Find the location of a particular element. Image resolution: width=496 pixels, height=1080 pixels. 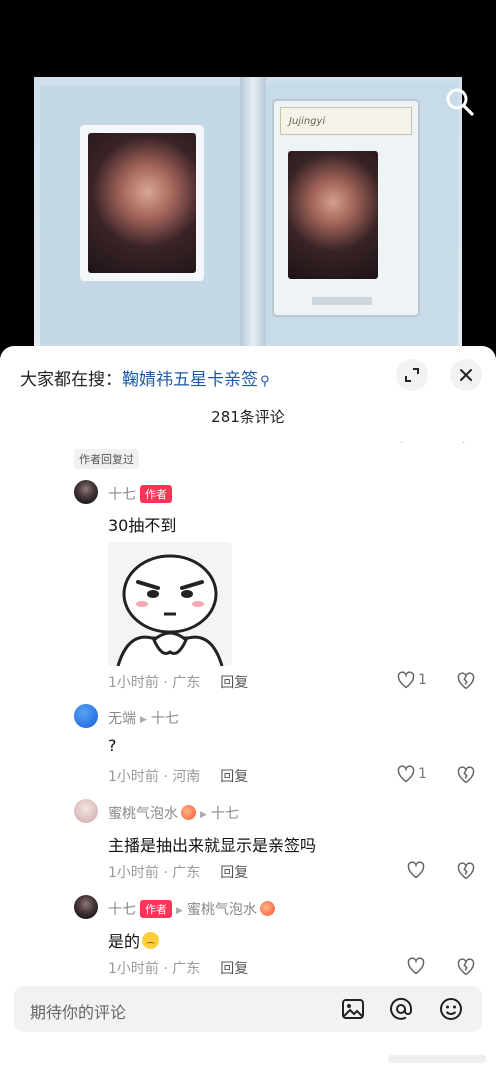

comment-meta: 1小时前 · 河南 回复 is located at coordinates (178, 777).